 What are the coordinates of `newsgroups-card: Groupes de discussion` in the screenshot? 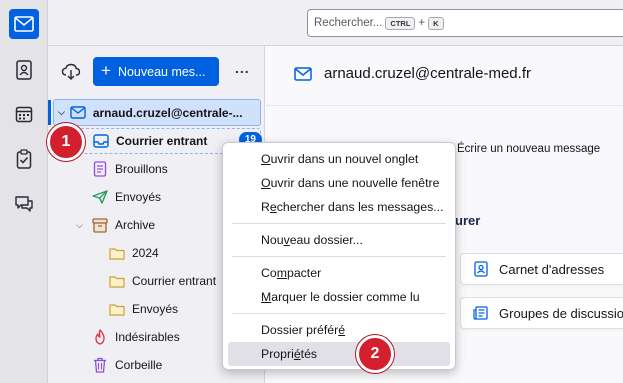 It's located at (541, 313).